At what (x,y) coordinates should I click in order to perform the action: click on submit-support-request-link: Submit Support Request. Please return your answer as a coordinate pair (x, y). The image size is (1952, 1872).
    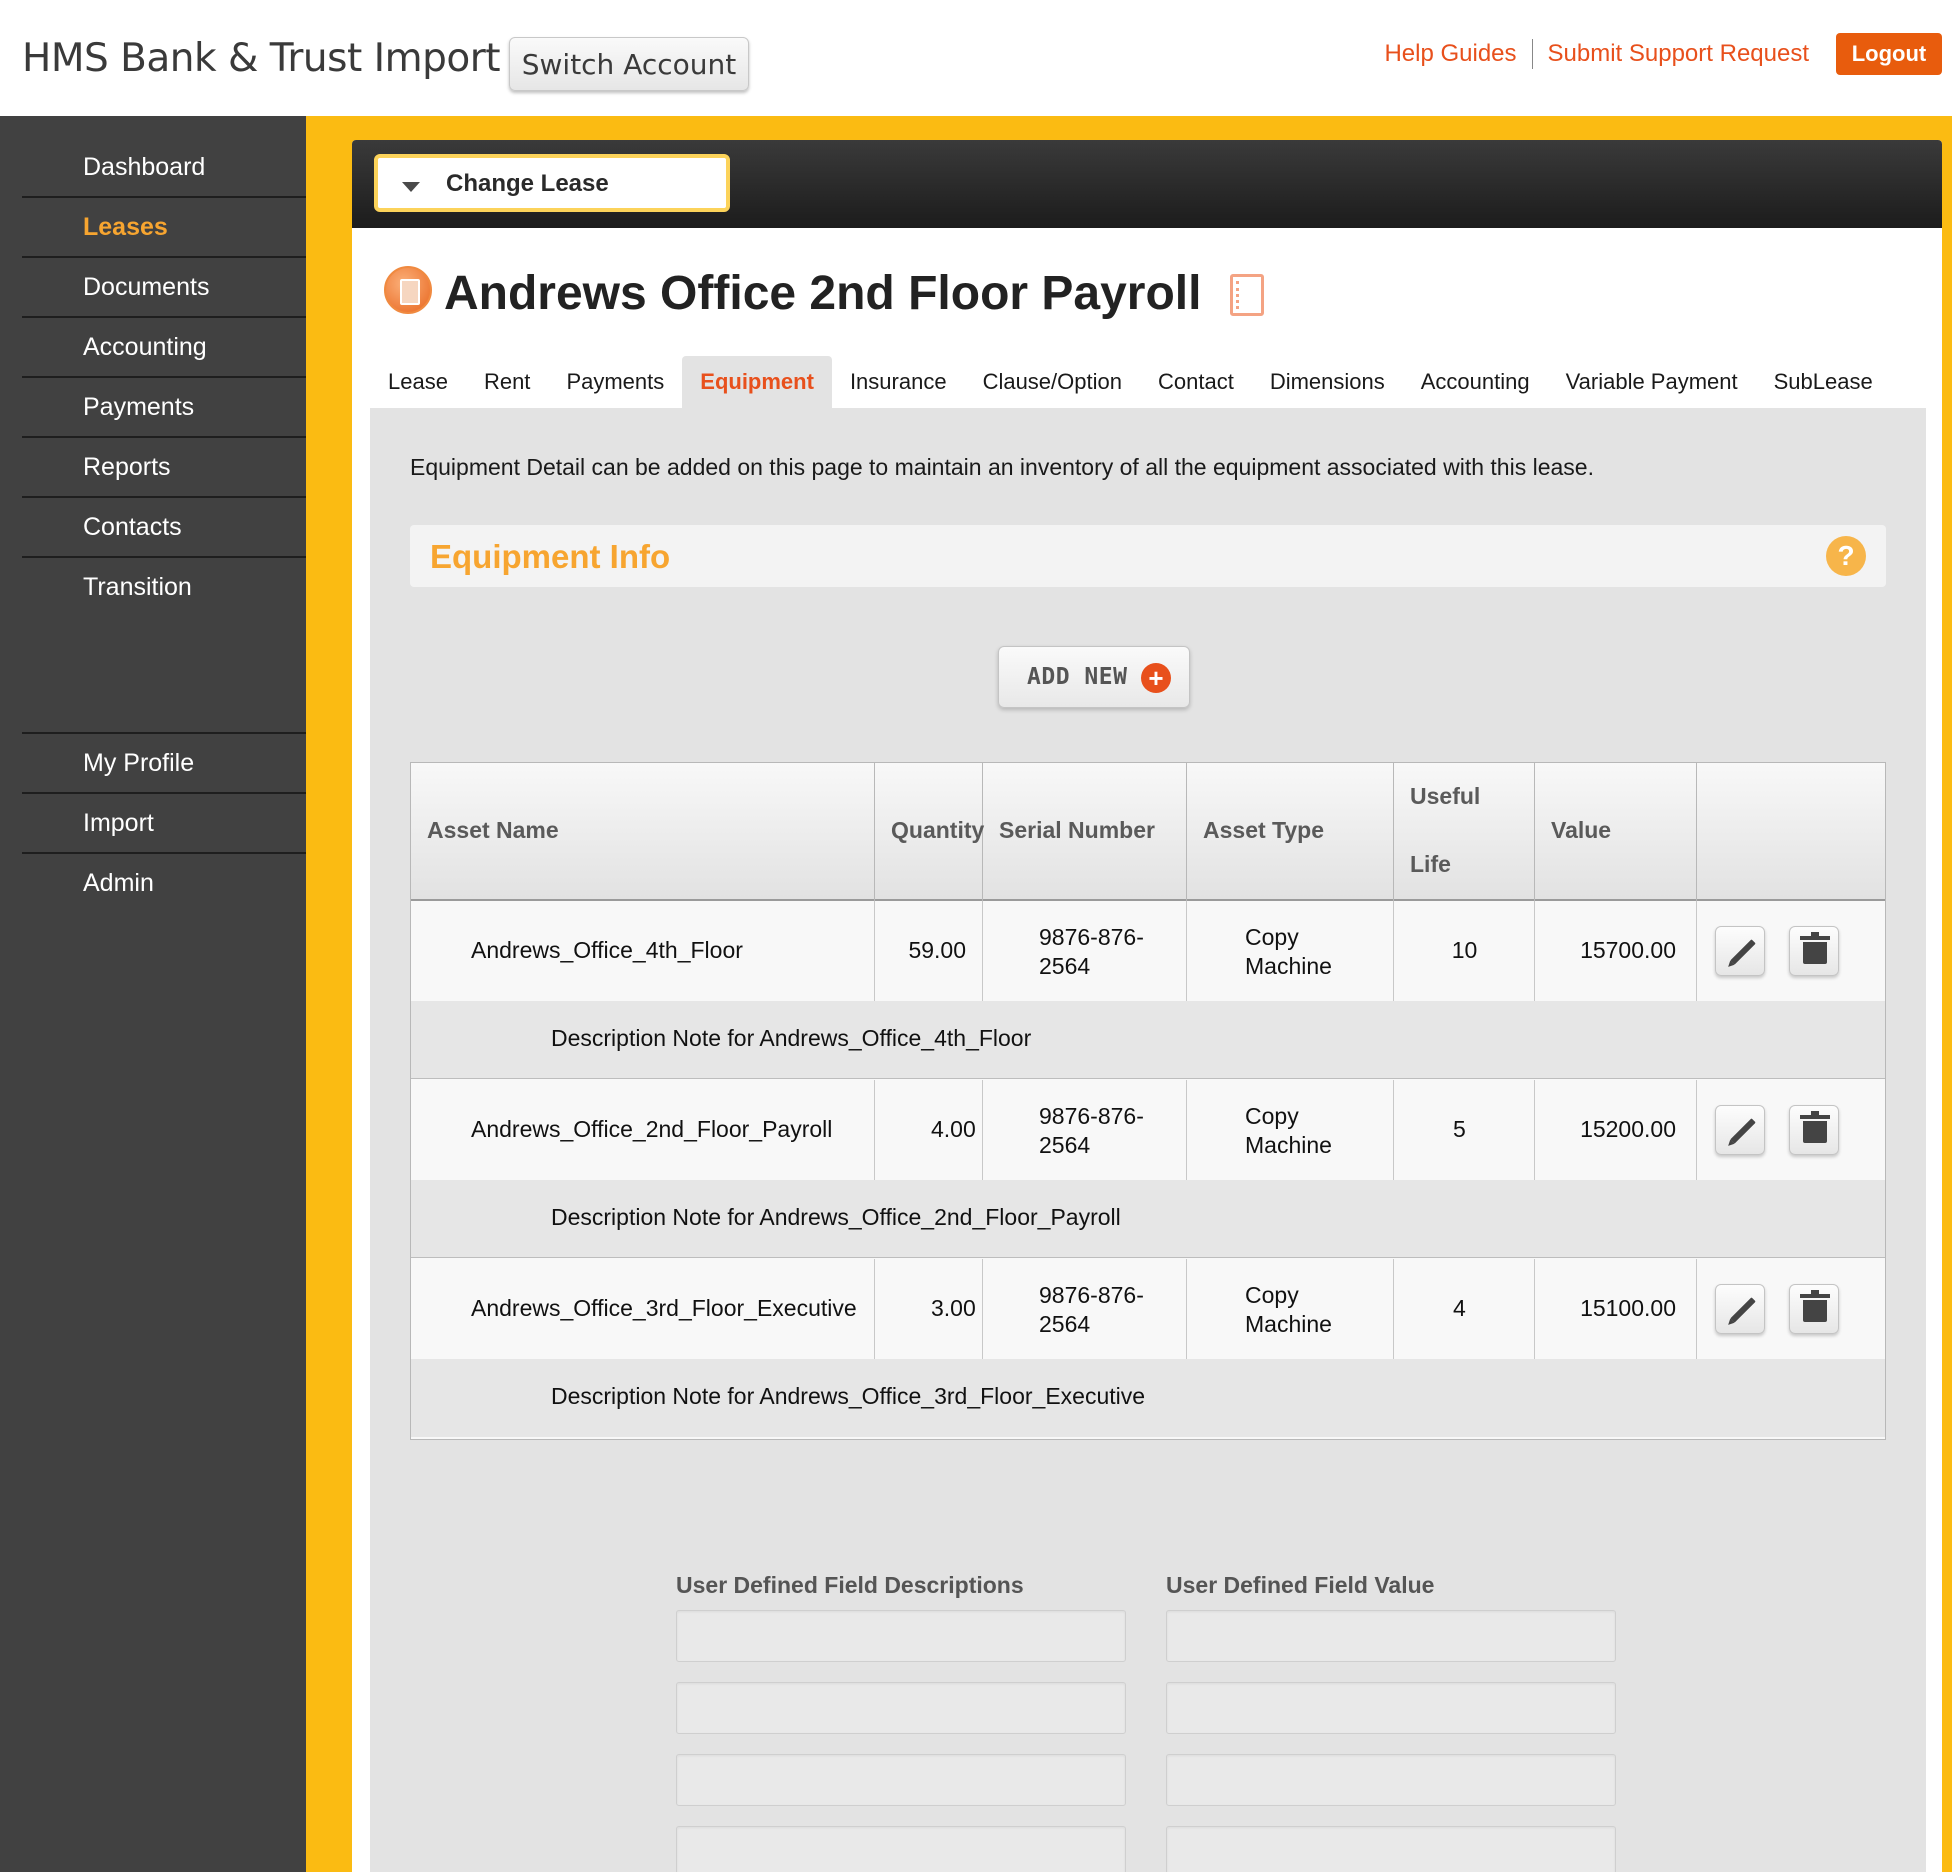
    Looking at the image, I should click on (1678, 54).